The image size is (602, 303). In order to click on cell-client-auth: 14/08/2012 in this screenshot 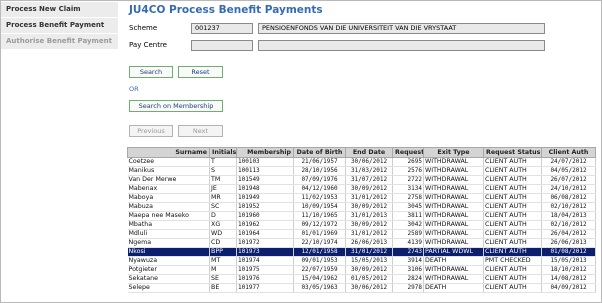, I will do `click(568, 279)`.